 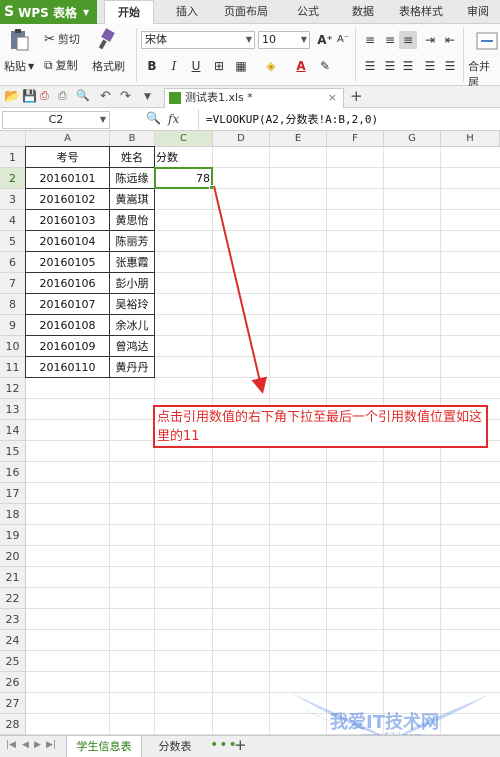 I want to click on row-header: 8, so click(x=13, y=304).